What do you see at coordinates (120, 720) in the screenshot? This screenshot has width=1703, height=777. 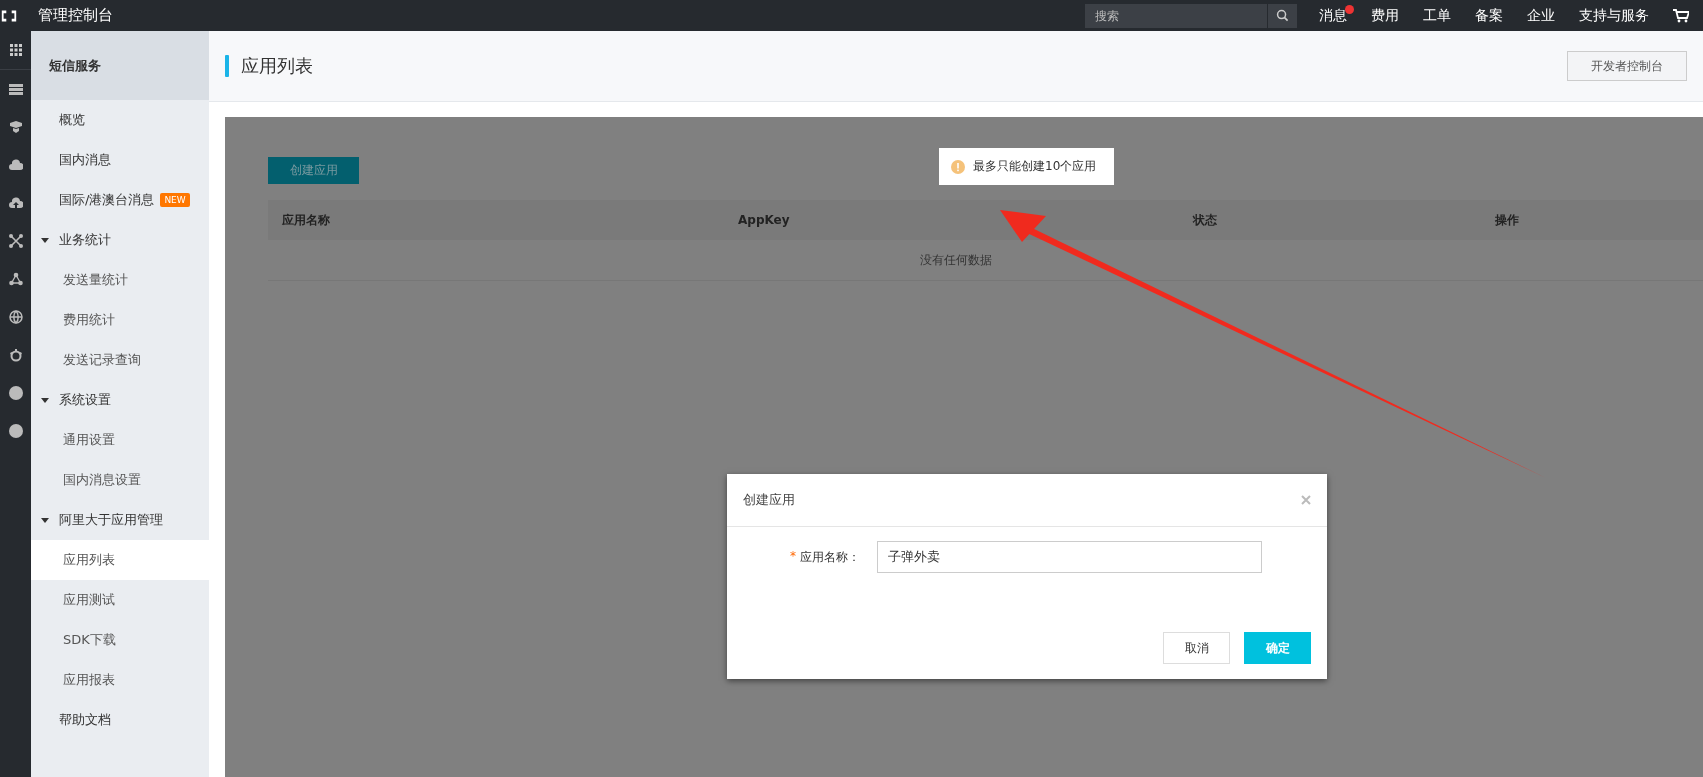 I see `sidebar-item: 帮助文档` at bounding box center [120, 720].